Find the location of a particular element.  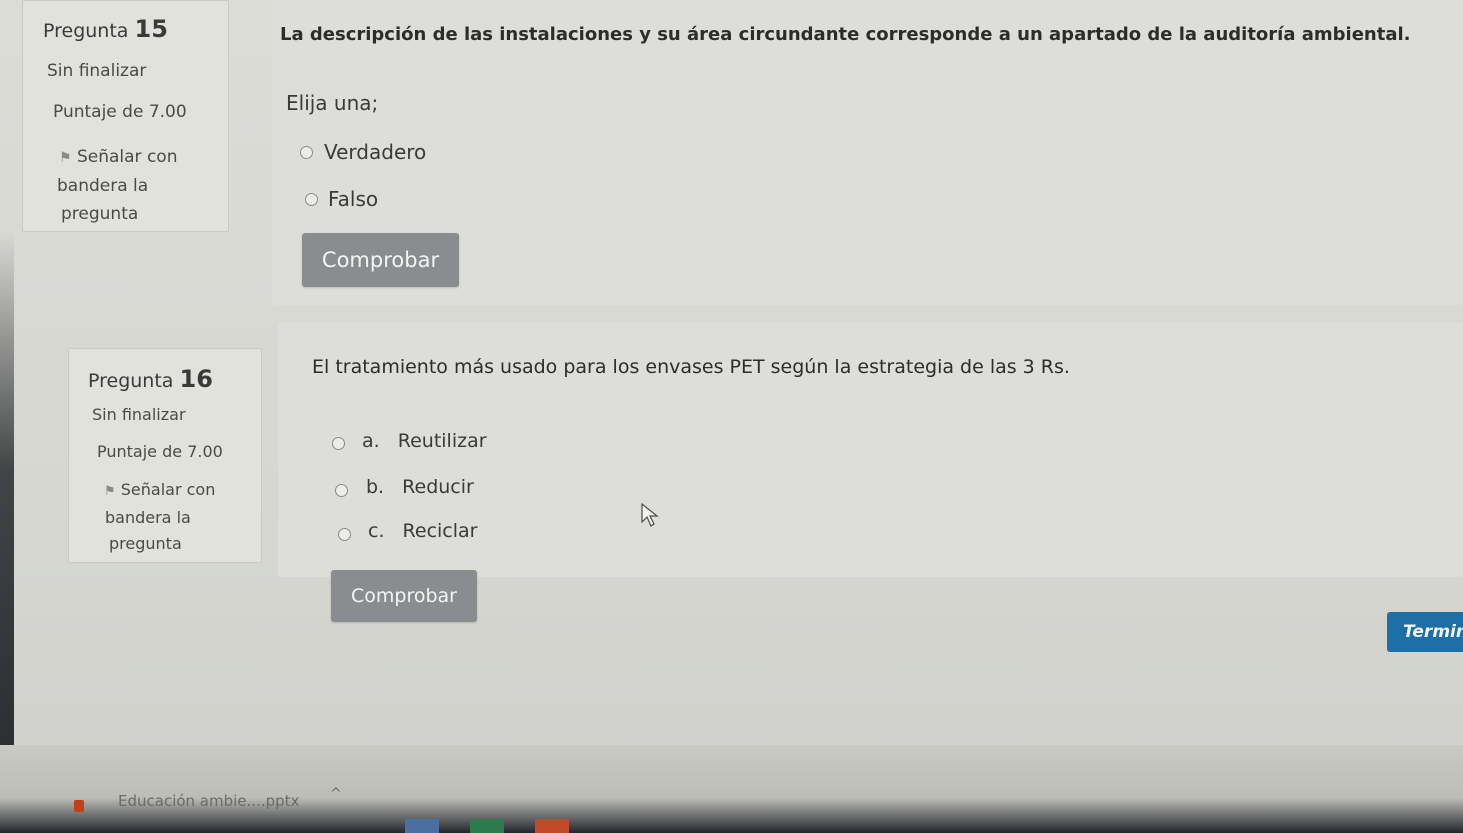

taskbar-app-icon is located at coordinates (422, 826).